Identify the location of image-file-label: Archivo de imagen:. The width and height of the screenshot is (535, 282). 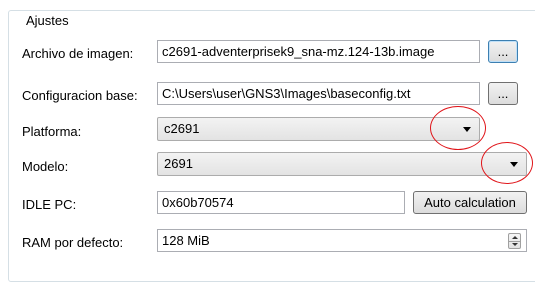
(78, 53).